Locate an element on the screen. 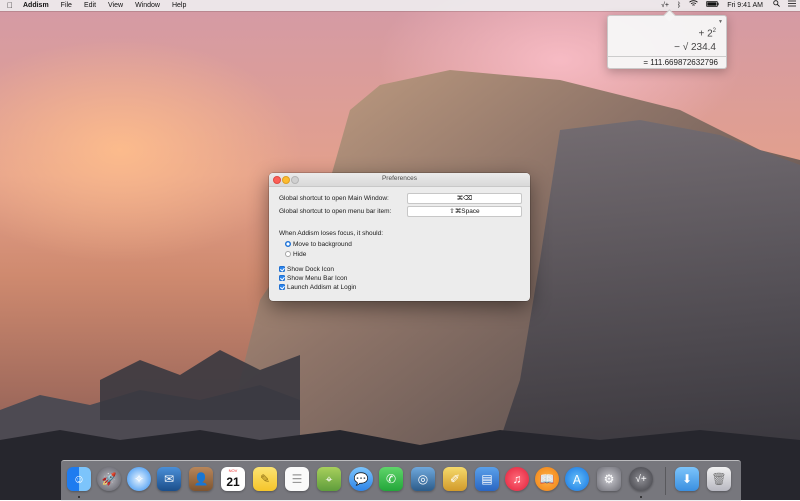  spotlight-icon is located at coordinates (776, 5).